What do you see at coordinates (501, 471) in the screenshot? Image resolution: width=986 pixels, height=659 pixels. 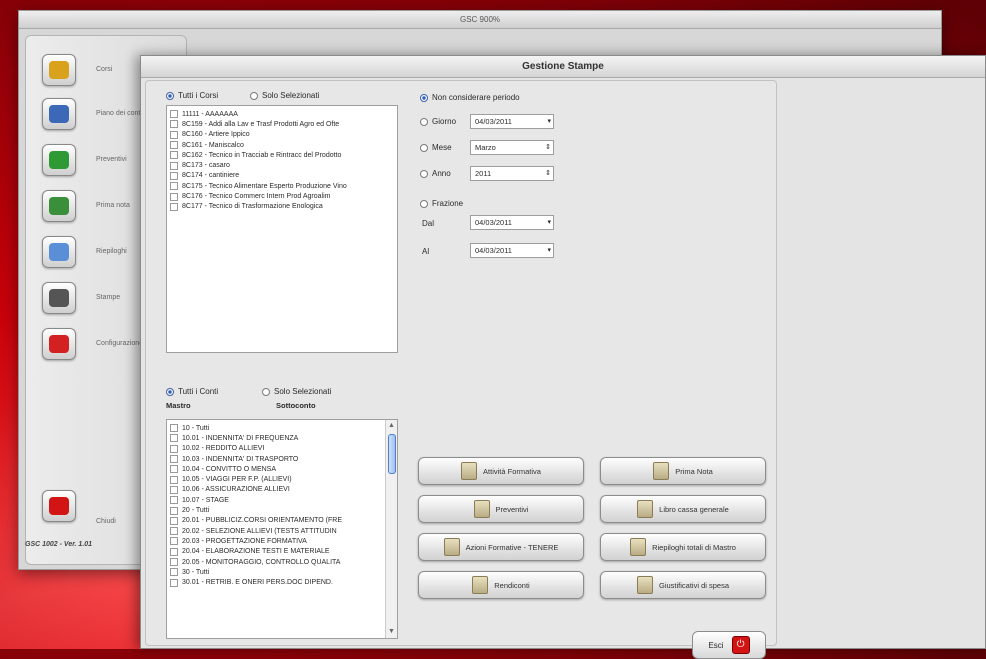 I see `report-attivita-formativa-button: Attività Formativa` at bounding box center [501, 471].